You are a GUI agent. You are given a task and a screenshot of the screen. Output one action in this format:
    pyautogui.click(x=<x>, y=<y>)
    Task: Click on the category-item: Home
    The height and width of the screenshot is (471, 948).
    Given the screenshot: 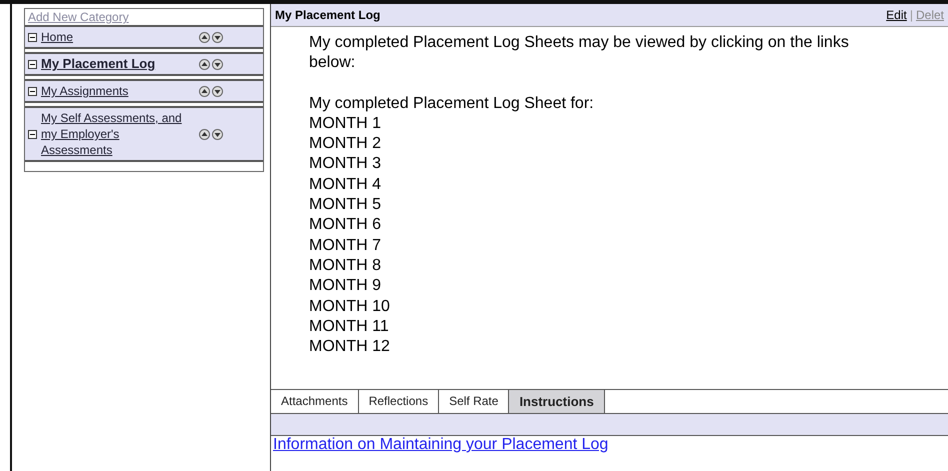 What is the action you would take?
    pyautogui.click(x=144, y=37)
    